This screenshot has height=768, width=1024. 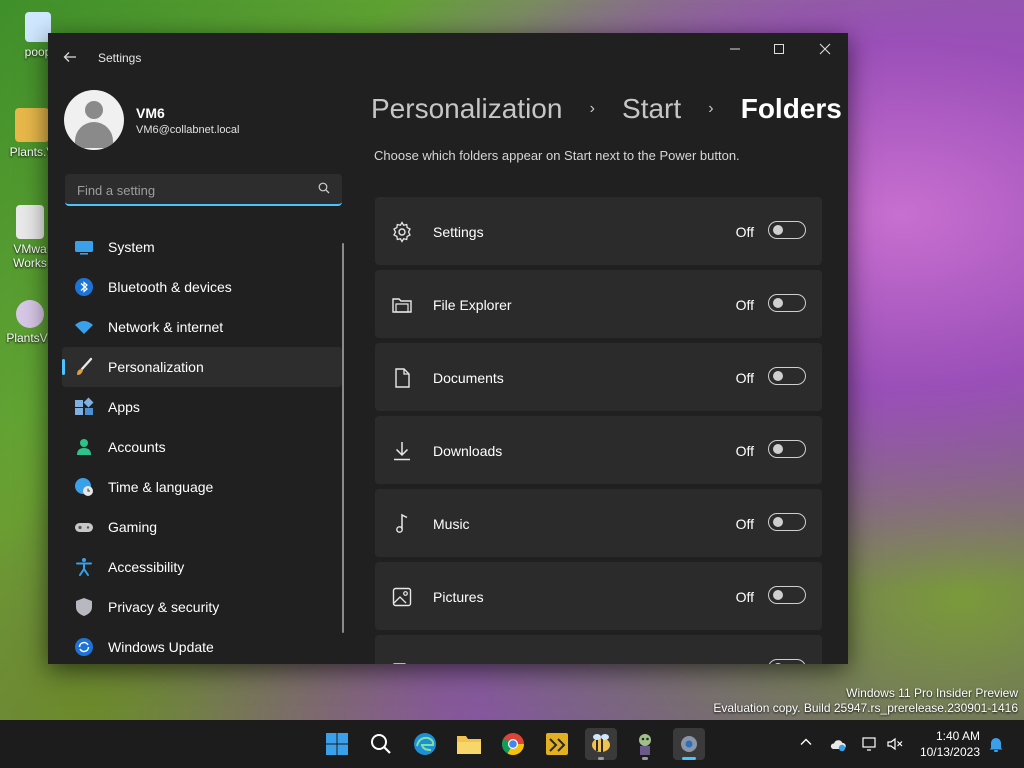 What do you see at coordinates (131, 247) in the screenshot?
I see `sidebar-item-label: System` at bounding box center [131, 247].